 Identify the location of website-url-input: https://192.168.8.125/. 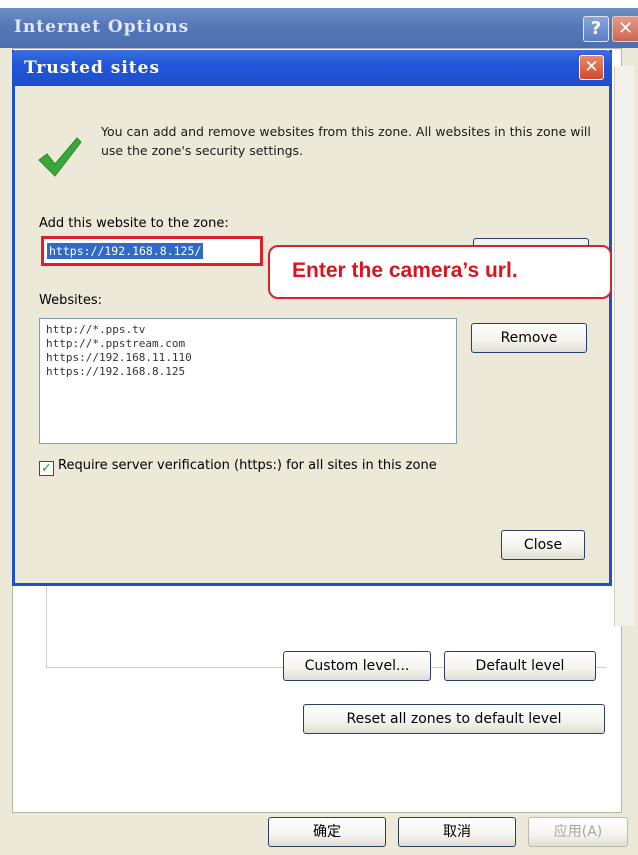
(152, 251).